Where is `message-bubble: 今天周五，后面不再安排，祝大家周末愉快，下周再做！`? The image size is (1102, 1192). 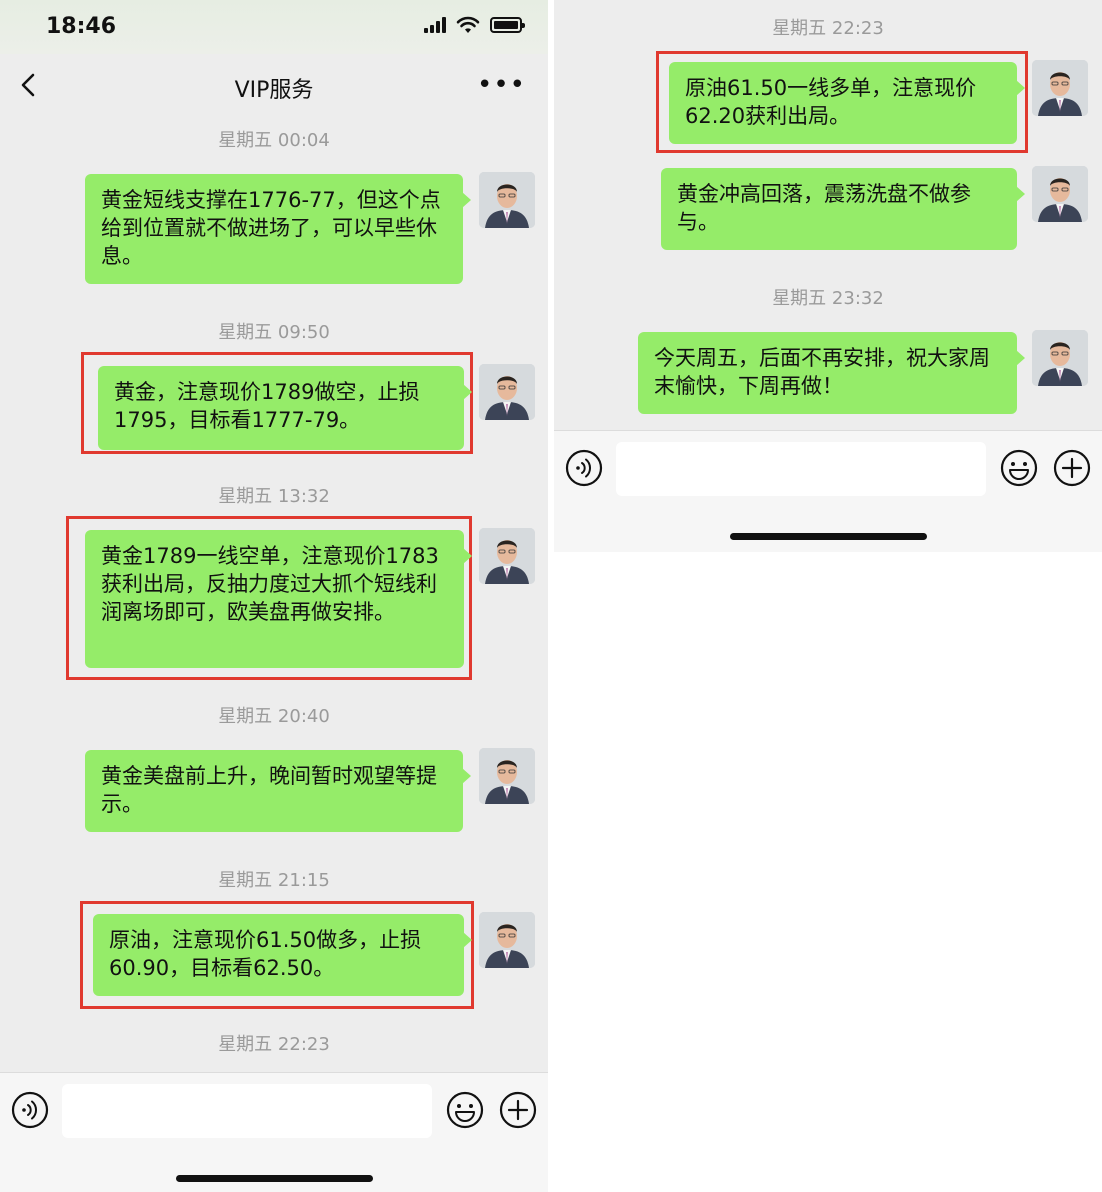
message-bubble: 今天周五，后面不再安排，祝大家周末愉快，下周再做！ is located at coordinates (831, 373).